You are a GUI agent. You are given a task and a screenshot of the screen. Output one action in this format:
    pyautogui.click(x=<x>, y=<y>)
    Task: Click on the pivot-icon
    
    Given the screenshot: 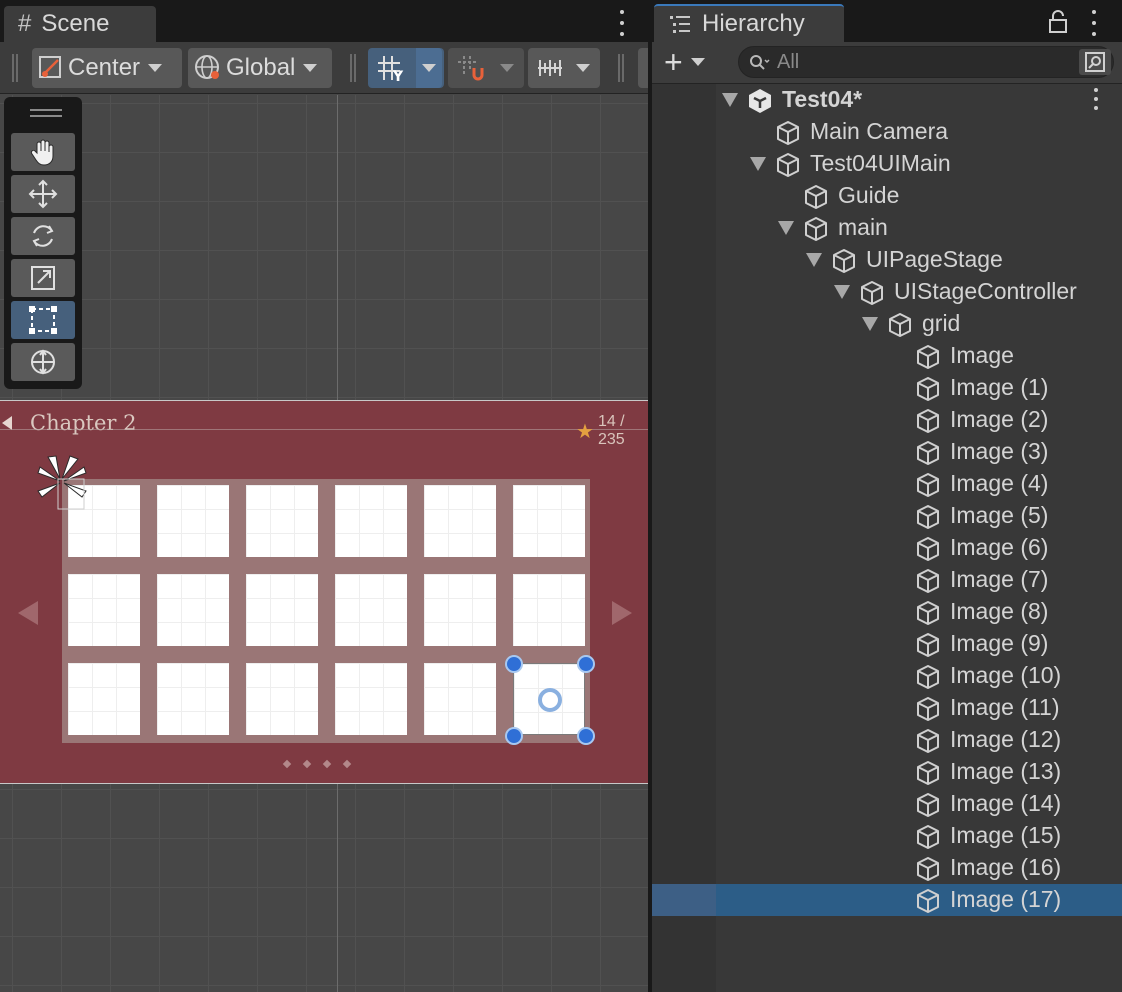 What is the action you would take?
    pyautogui.click(x=550, y=700)
    